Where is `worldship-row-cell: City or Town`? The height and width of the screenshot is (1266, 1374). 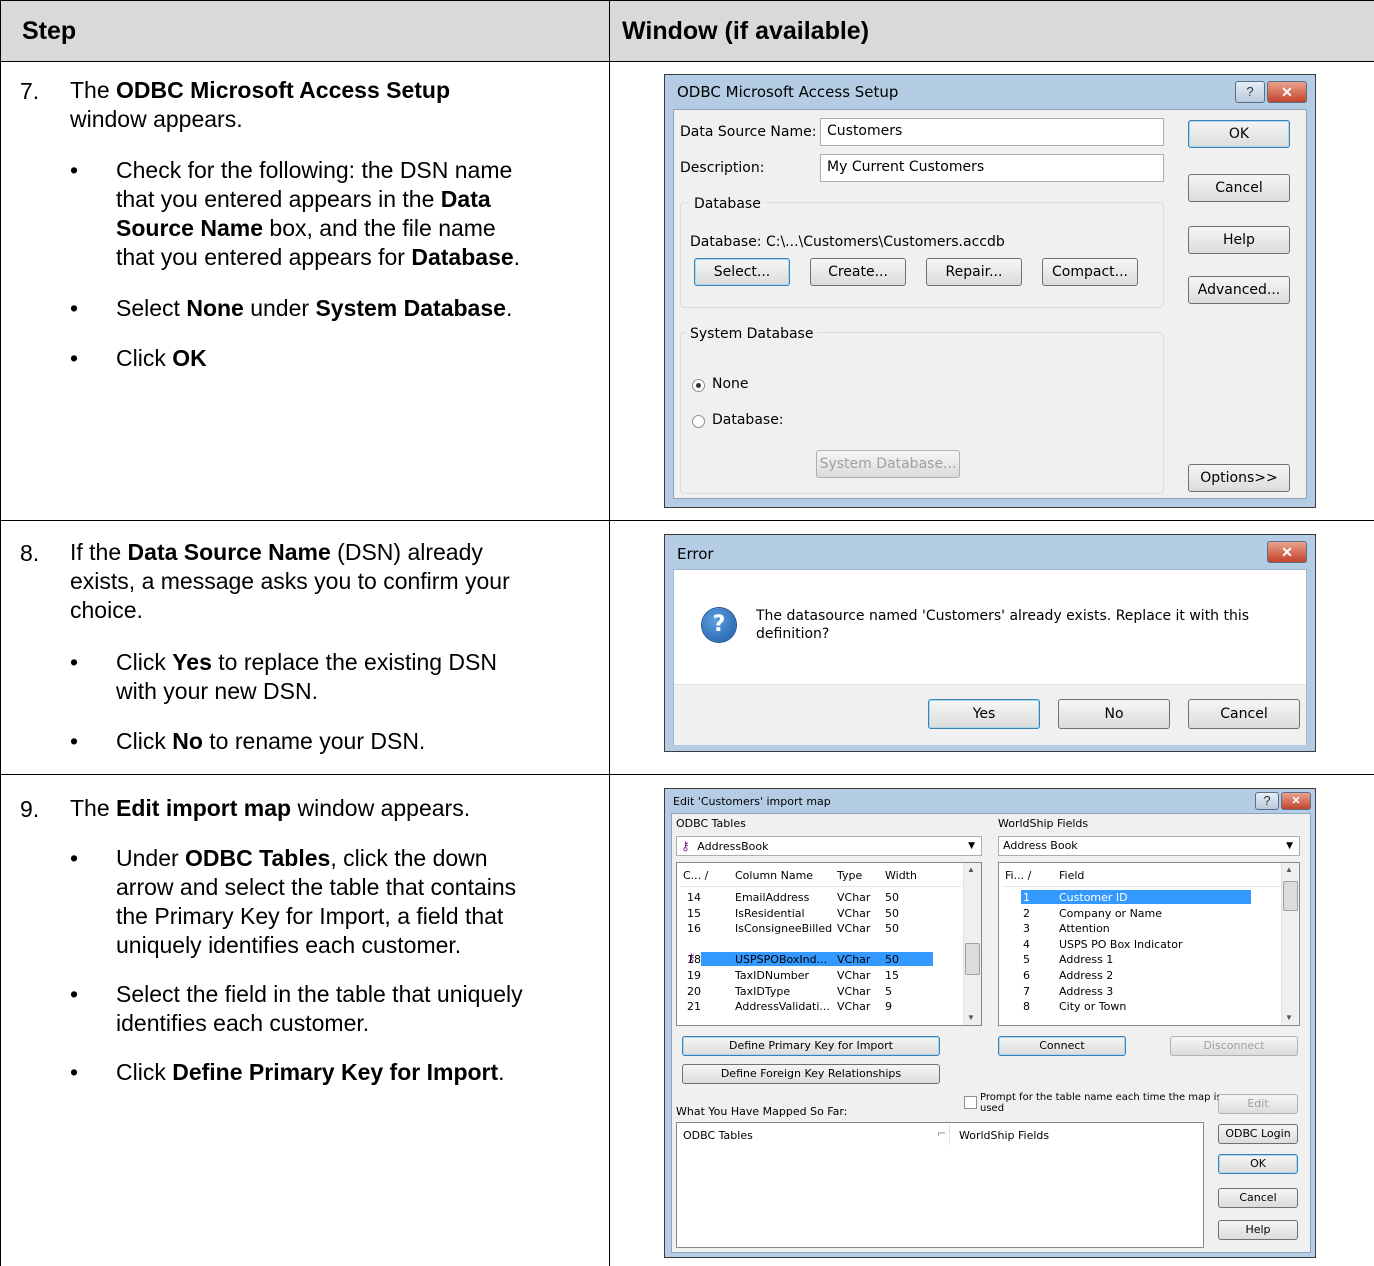
worldship-row-cell: City or Town is located at coordinates (1092, 1006).